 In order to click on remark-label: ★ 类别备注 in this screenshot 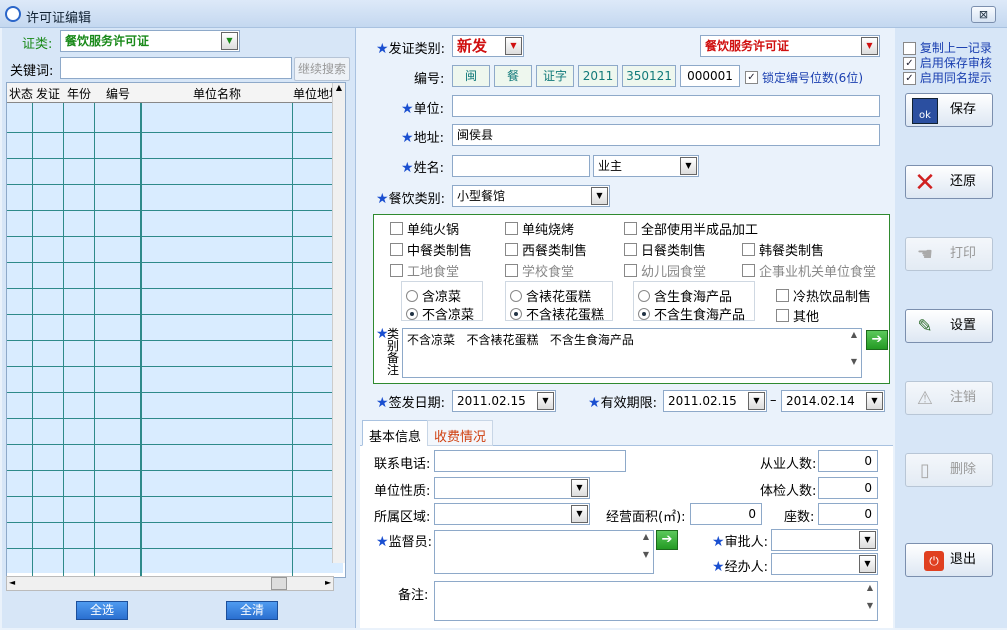, I will do `click(388, 351)`.